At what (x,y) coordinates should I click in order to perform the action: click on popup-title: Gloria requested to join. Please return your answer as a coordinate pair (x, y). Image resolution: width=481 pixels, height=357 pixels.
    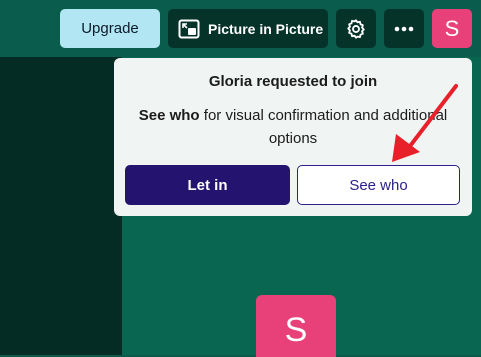
    Looking at the image, I should click on (293, 81).